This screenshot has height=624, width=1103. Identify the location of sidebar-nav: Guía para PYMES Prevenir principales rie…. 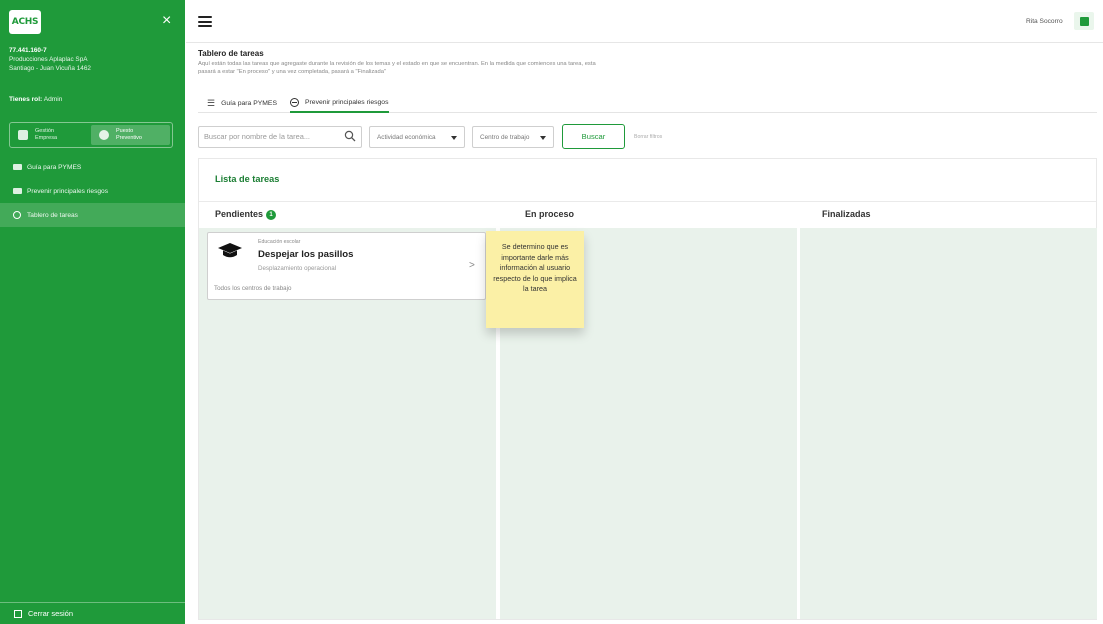
(92, 191).